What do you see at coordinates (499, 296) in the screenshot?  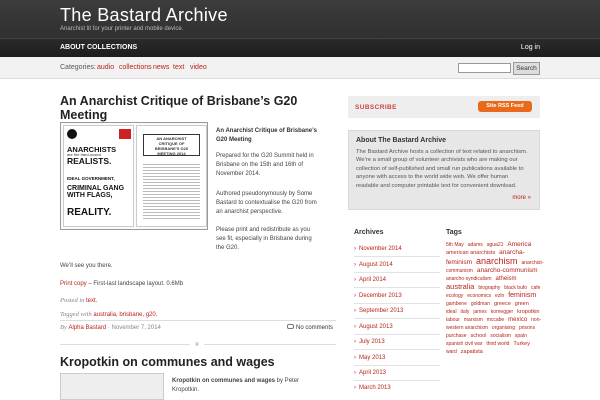 I see `tag-link: ezln` at bounding box center [499, 296].